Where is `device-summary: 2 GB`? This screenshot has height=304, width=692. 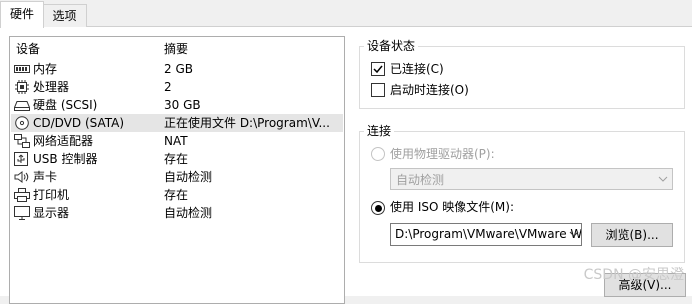
device-summary: 2 GB is located at coordinates (178, 69).